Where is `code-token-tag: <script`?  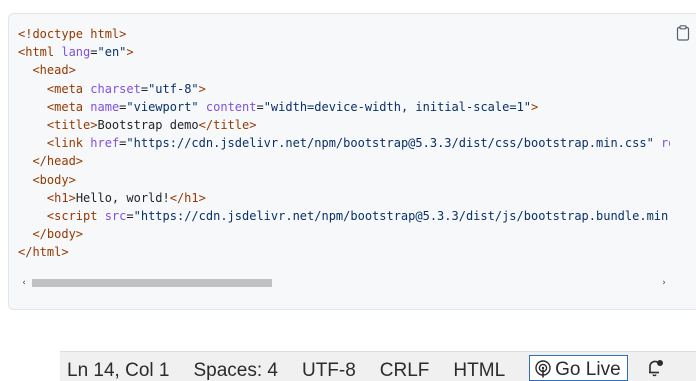
code-token-tag: <script is located at coordinates (75, 215).